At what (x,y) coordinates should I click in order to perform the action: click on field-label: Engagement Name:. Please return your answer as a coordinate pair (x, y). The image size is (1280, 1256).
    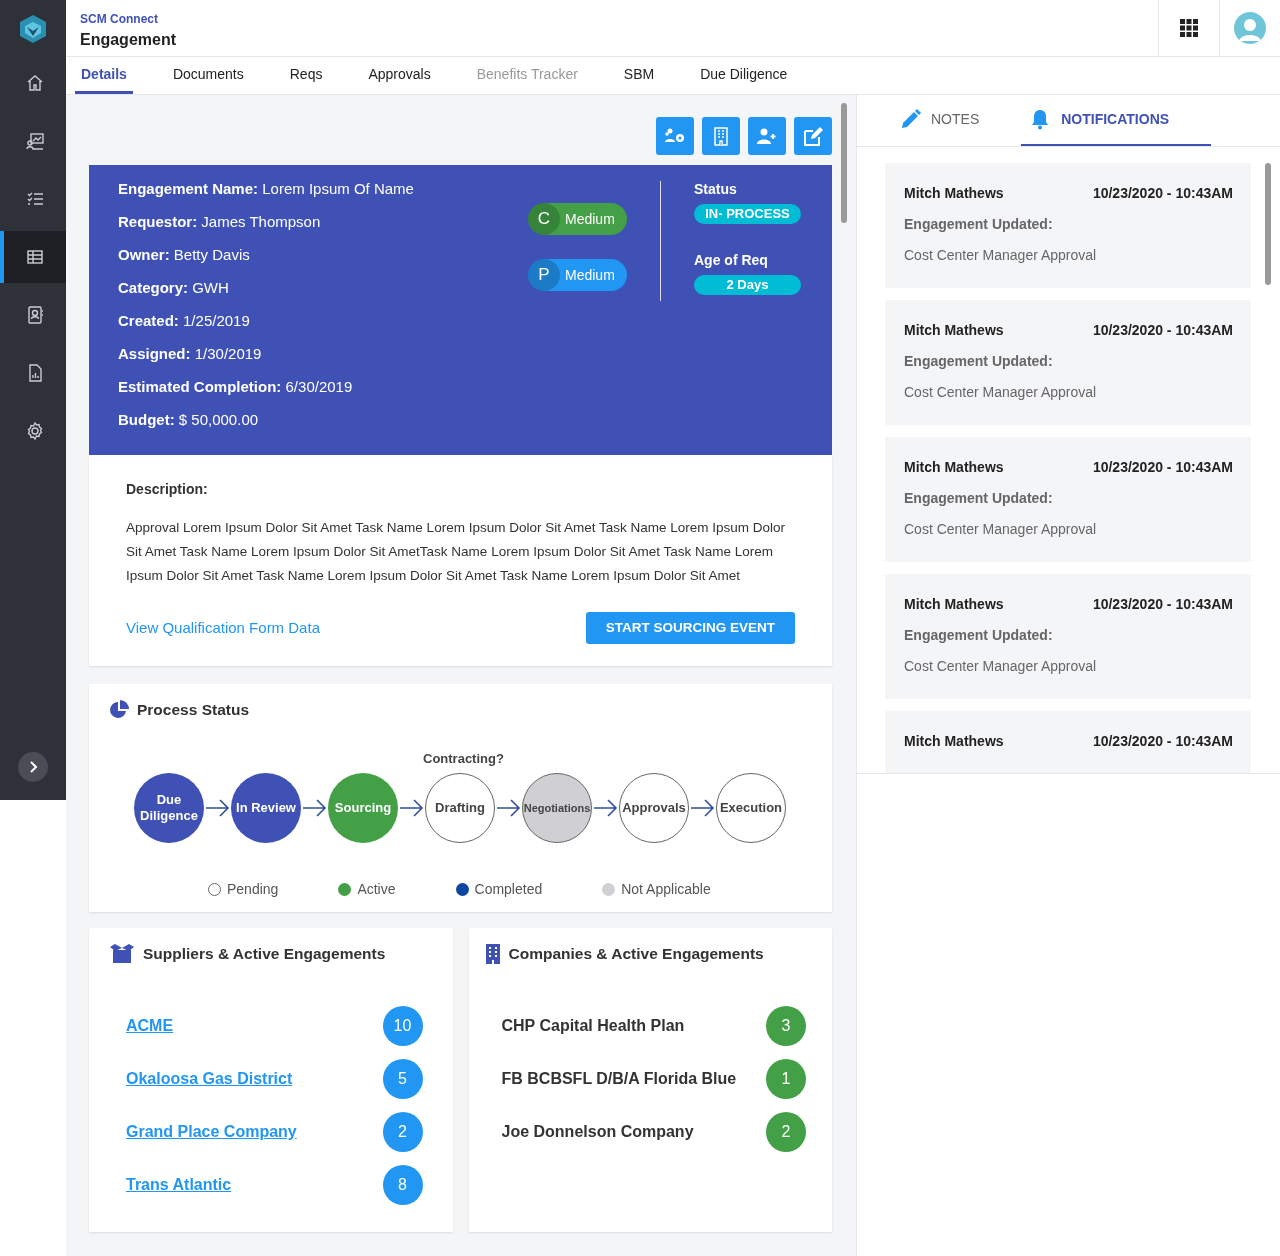
    Looking at the image, I should click on (188, 188).